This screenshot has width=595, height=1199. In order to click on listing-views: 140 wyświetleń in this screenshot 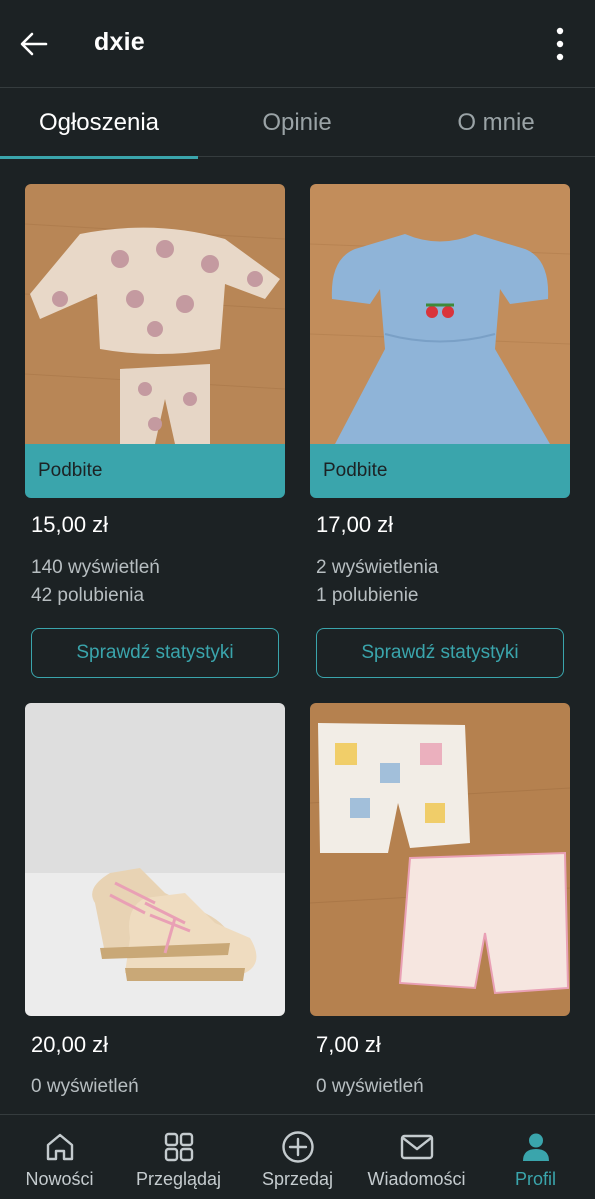, I will do `click(95, 567)`.